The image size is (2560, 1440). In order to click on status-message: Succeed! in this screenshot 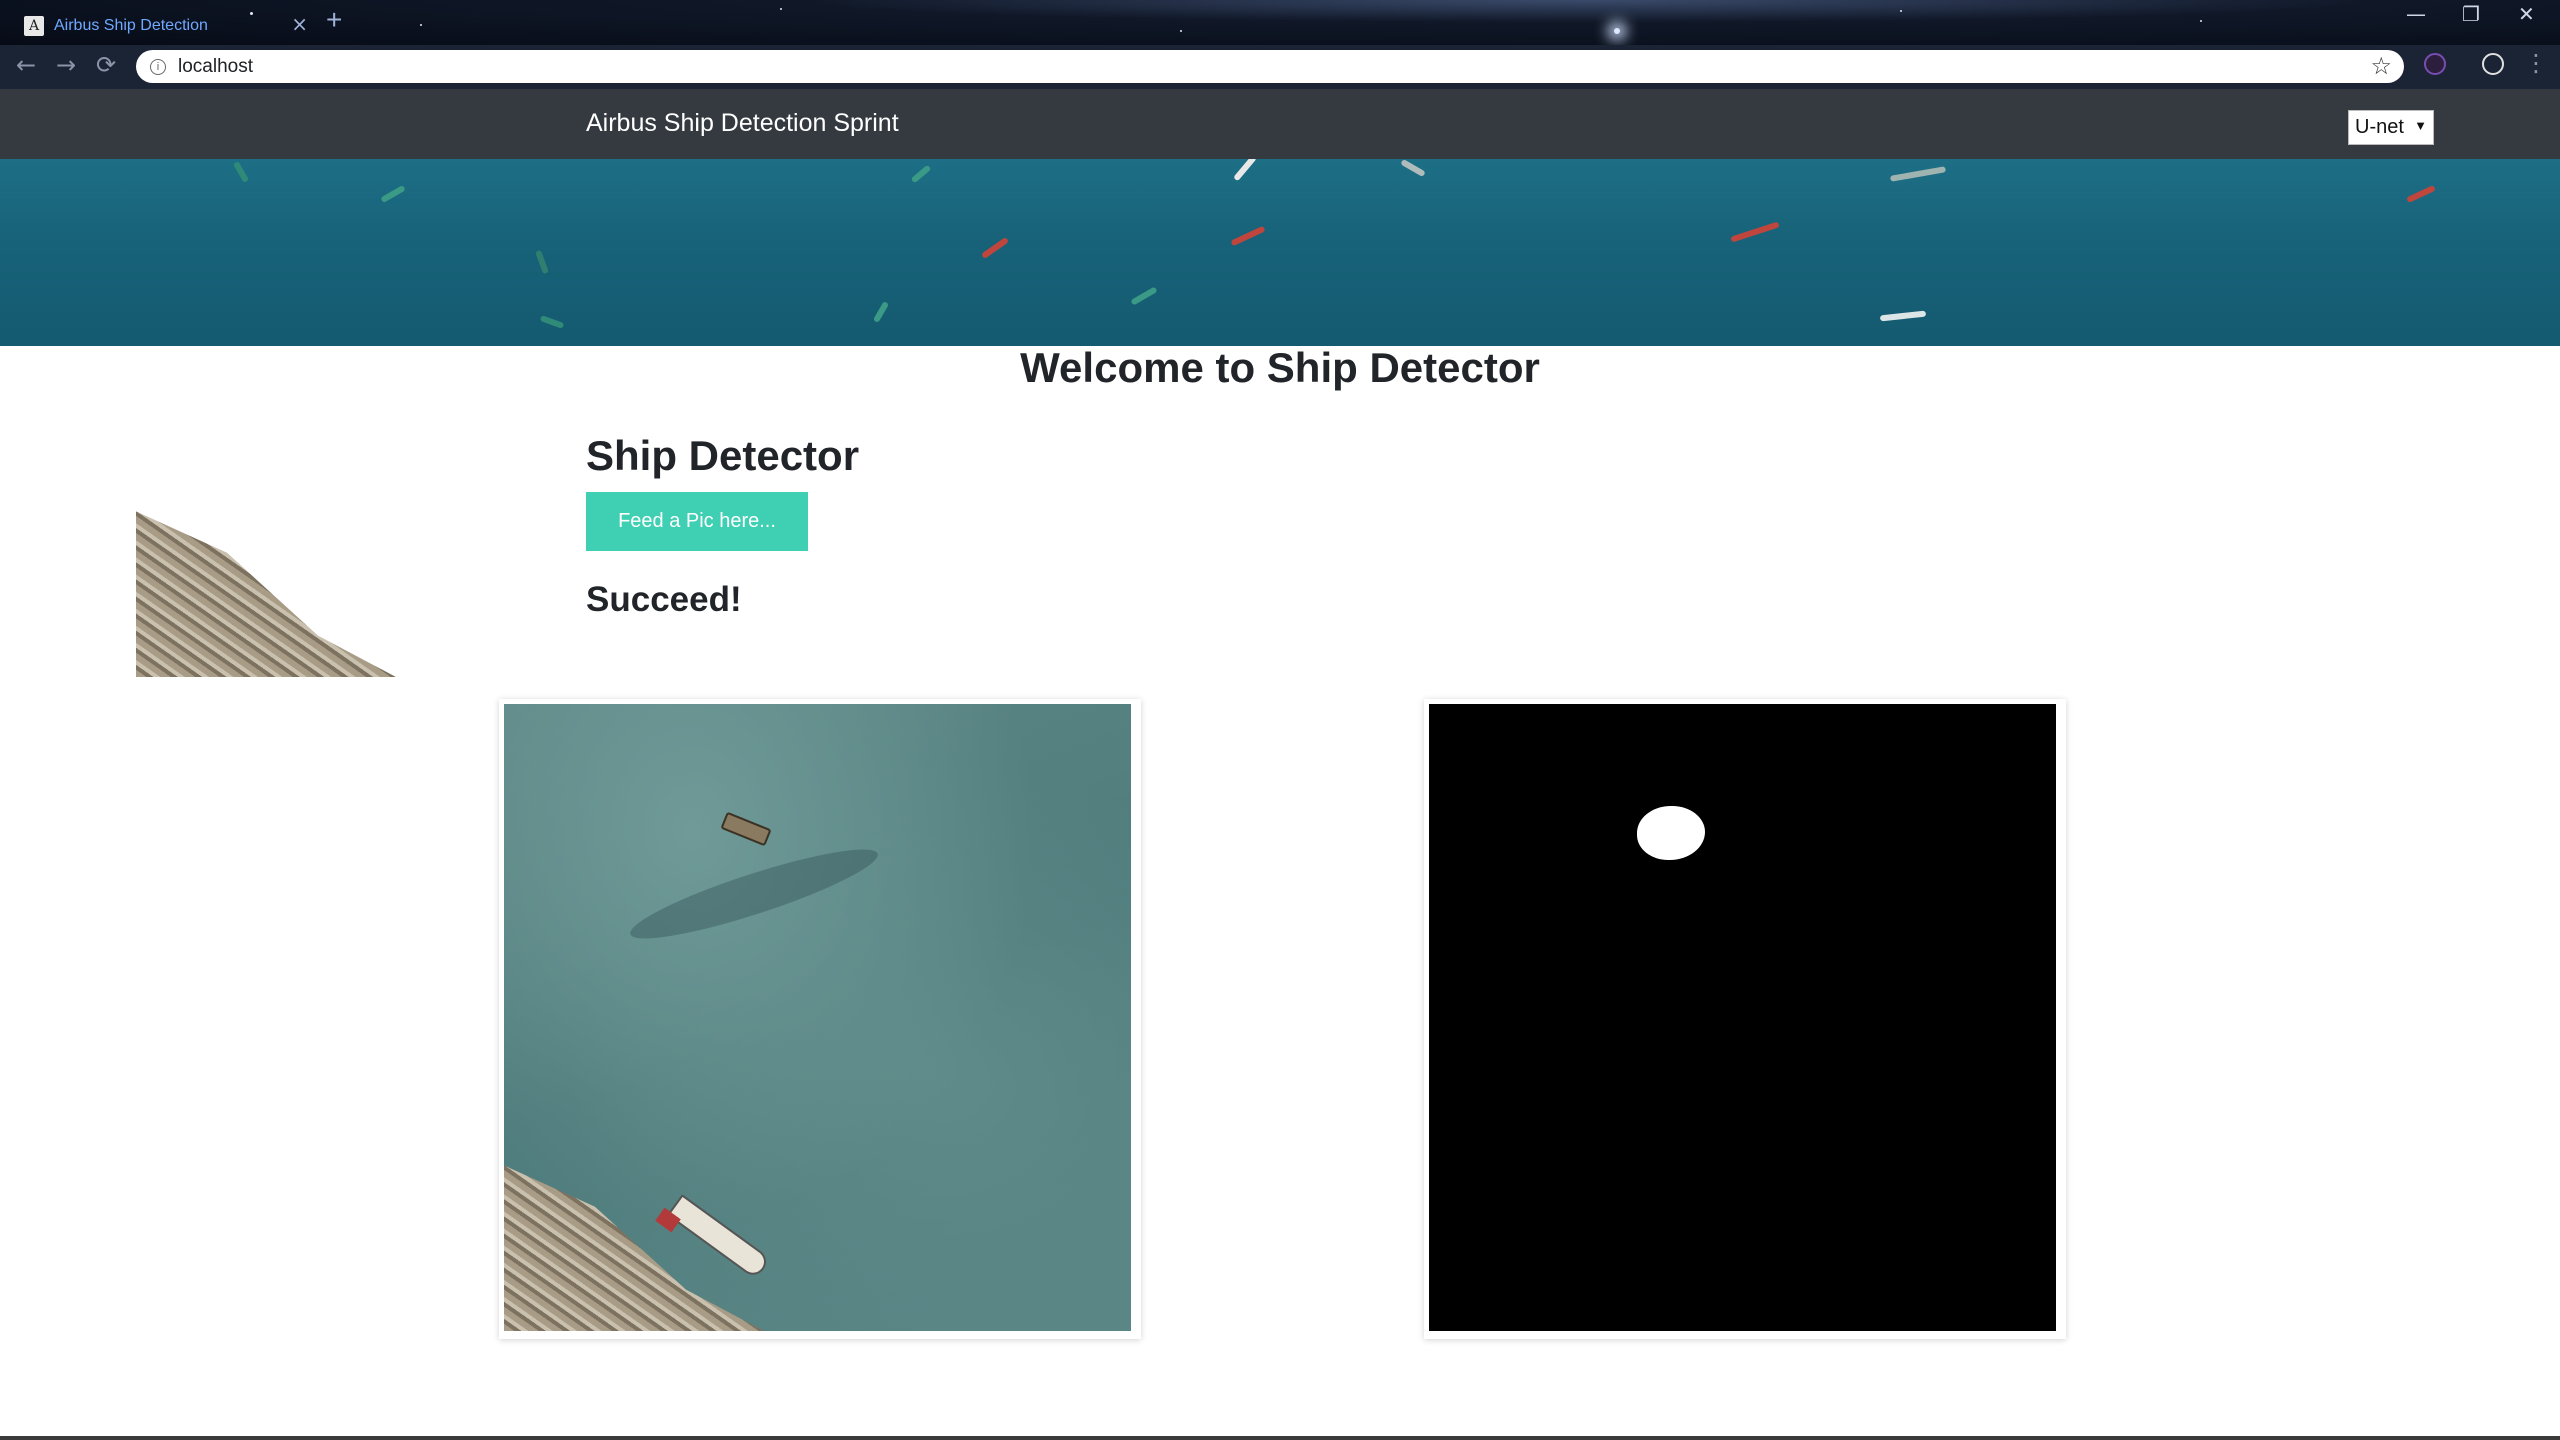, I will do `click(664, 599)`.